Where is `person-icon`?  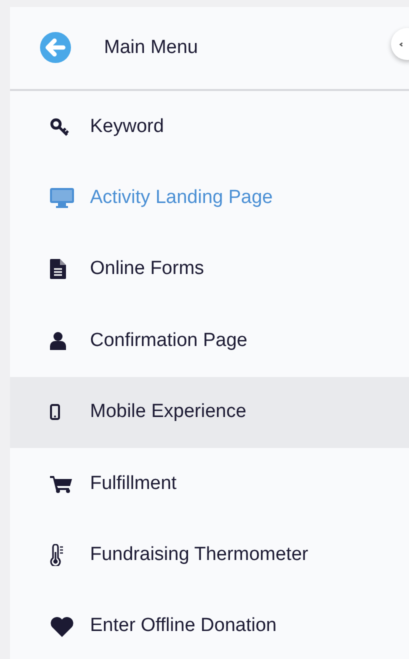 person-icon is located at coordinates (58, 341).